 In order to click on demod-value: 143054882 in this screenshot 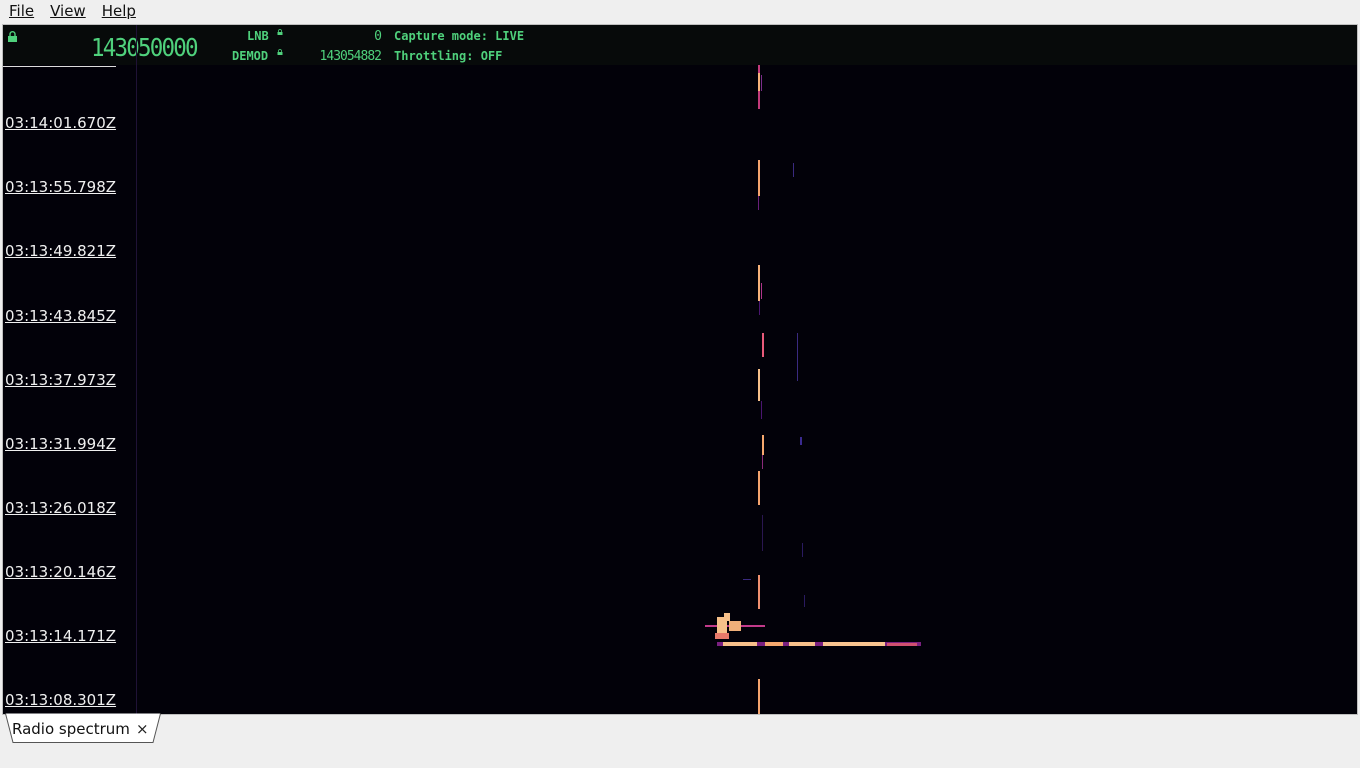, I will do `click(342, 56)`.